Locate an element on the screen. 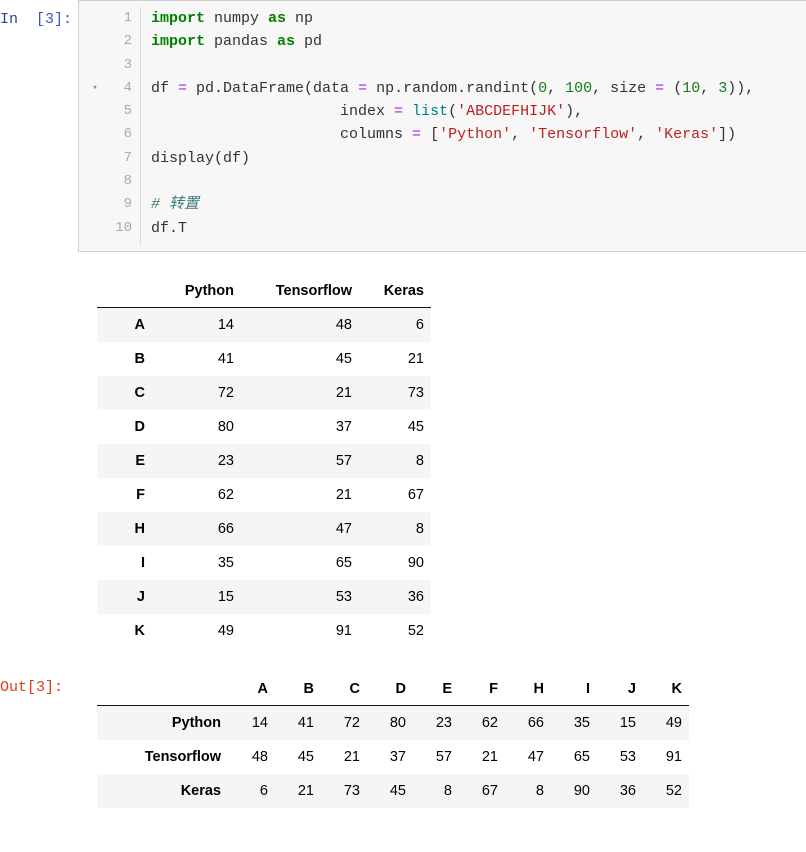  code-token: 'ABCDEFHIJK' is located at coordinates (511, 112).